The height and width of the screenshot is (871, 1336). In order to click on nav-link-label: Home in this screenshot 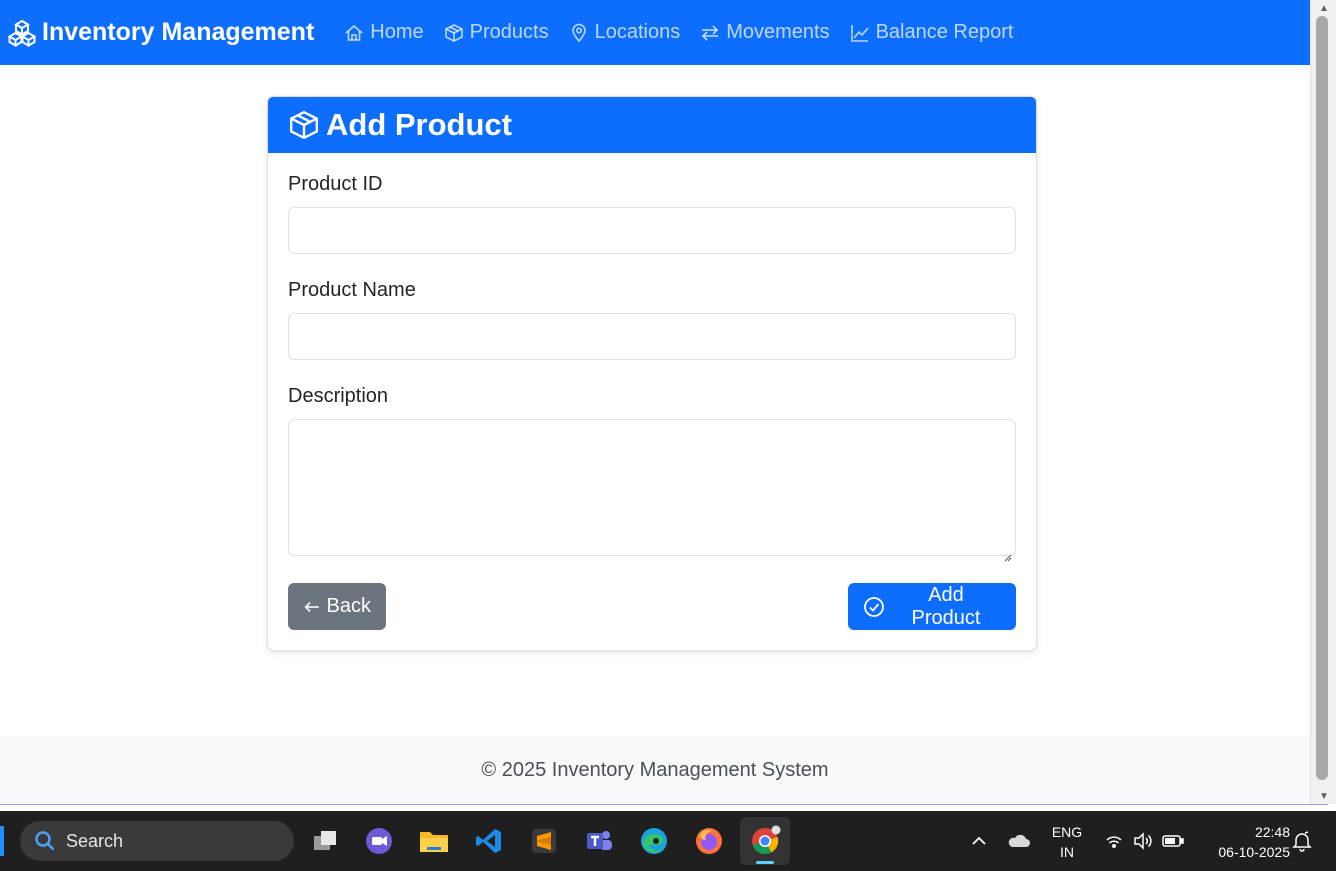, I will do `click(397, 32)`.